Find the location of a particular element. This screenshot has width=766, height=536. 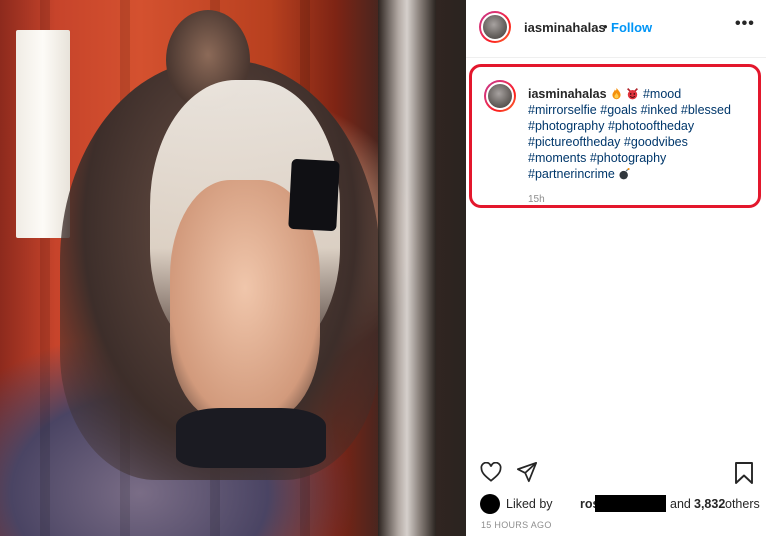

post-header: iasminahalas • Follow ••• is located at coordinates (616, 29).